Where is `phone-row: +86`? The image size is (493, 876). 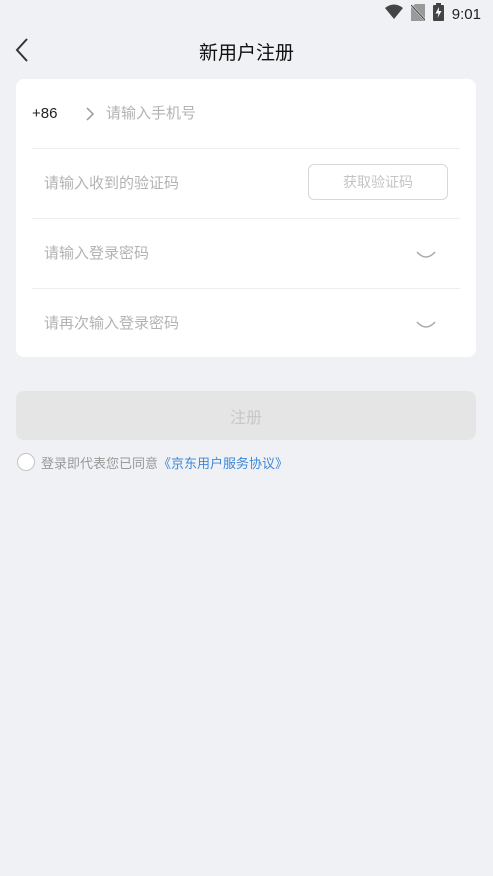 phone-row: +86 is located at coordinates (246, 114).